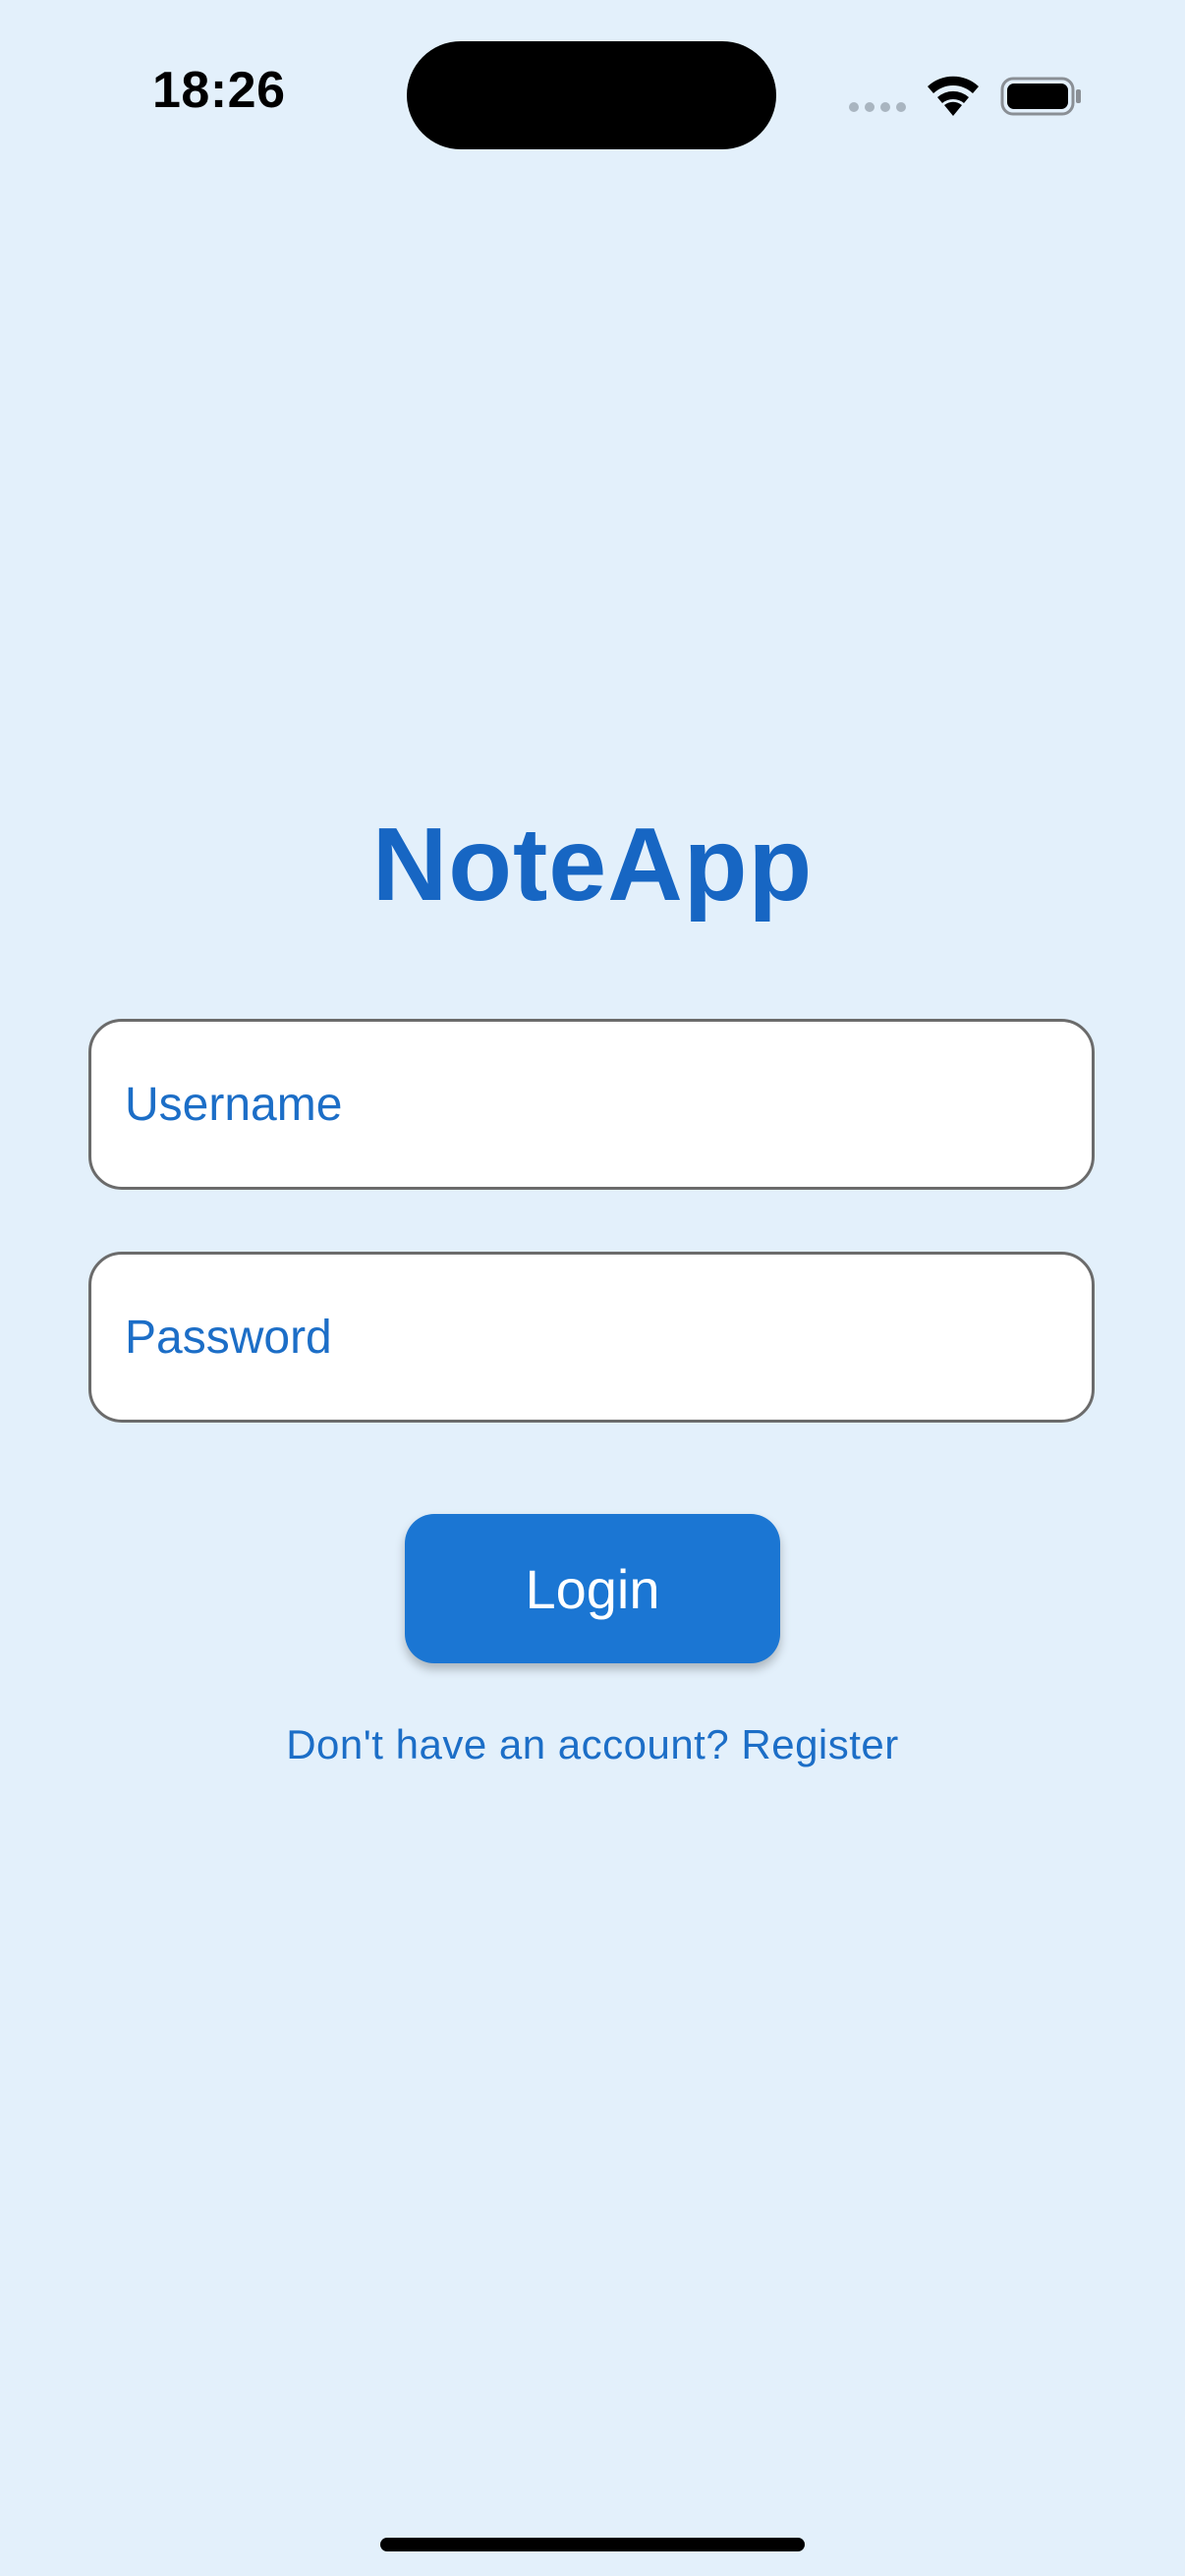  I want to click on status-bar-time: 18:26, so click(219, 90).